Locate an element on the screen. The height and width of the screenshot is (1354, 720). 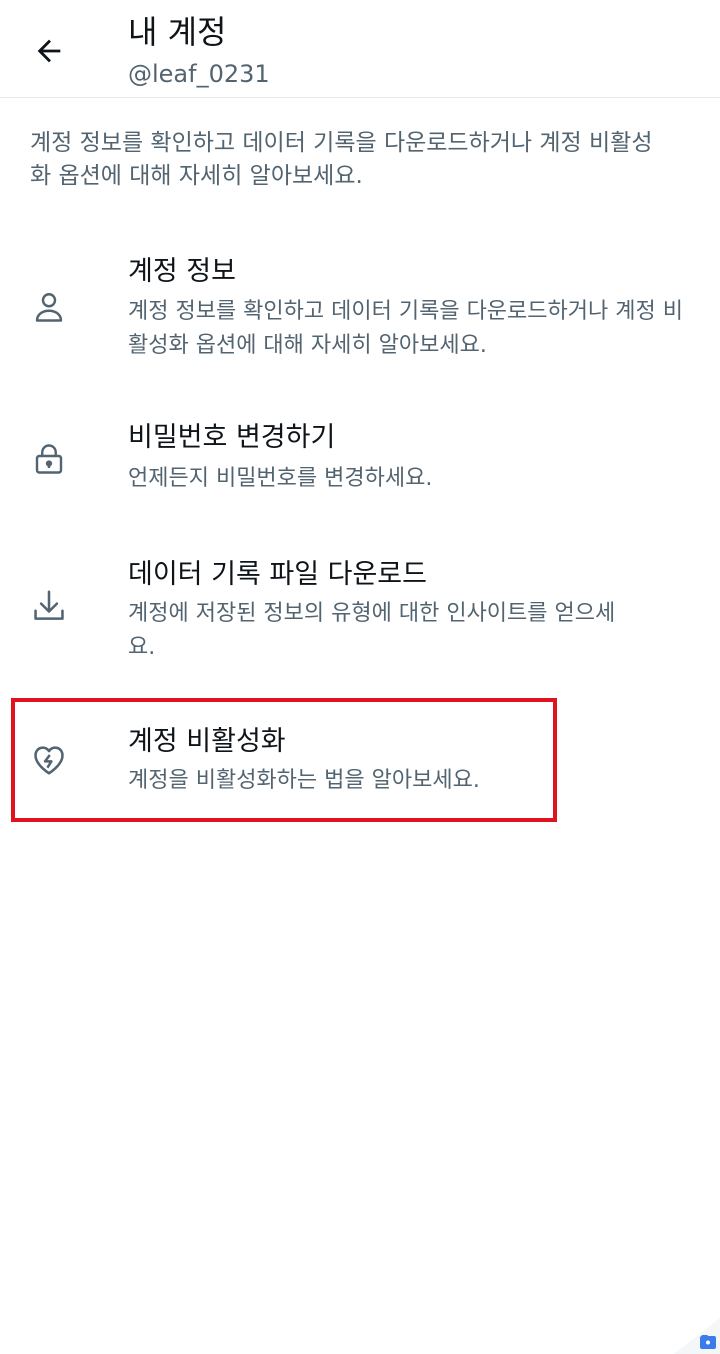
menu-item-description: 계정에 저장된 정보의 유형에 대한 인사이트를 얻으세요. is located at coordinates (372, 630).